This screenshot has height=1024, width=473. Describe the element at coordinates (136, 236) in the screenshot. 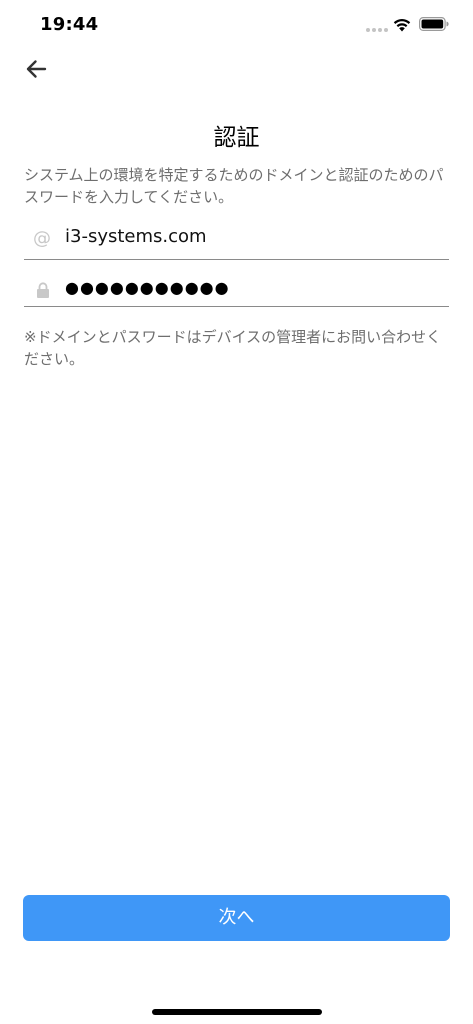

I see `domain-input: i3-systems.com` at that location.